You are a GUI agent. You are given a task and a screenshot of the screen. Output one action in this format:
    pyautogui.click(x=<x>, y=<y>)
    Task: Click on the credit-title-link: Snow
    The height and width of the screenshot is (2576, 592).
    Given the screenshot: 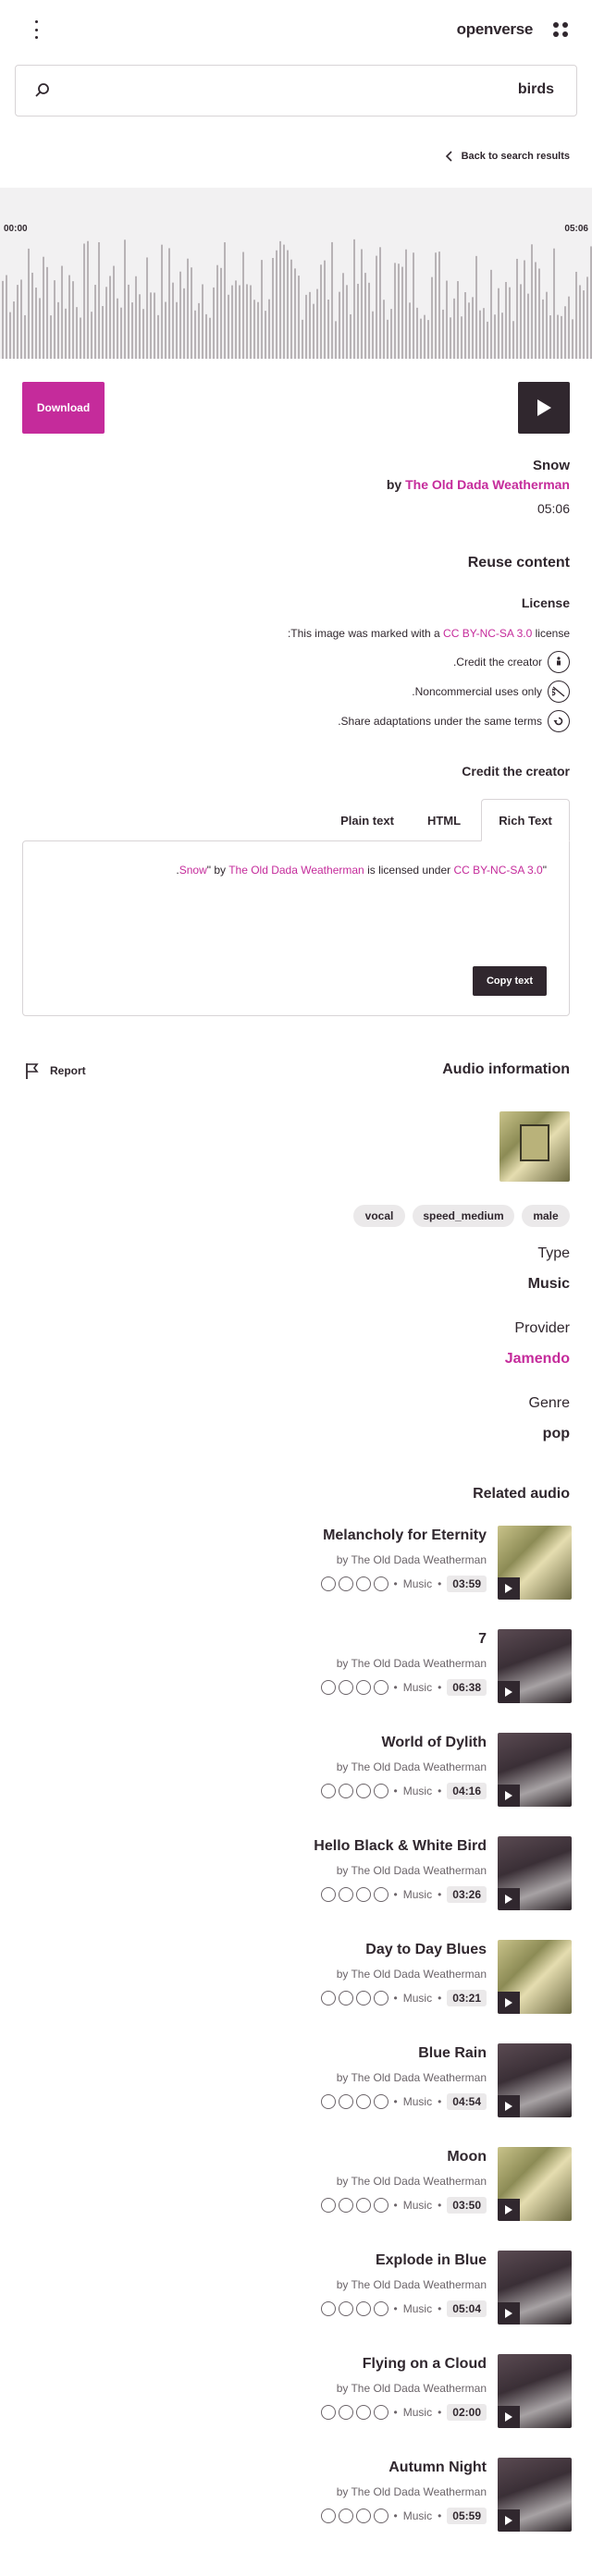 What is the action you would take?
    pyautogui.click(x=193, y=870)
    